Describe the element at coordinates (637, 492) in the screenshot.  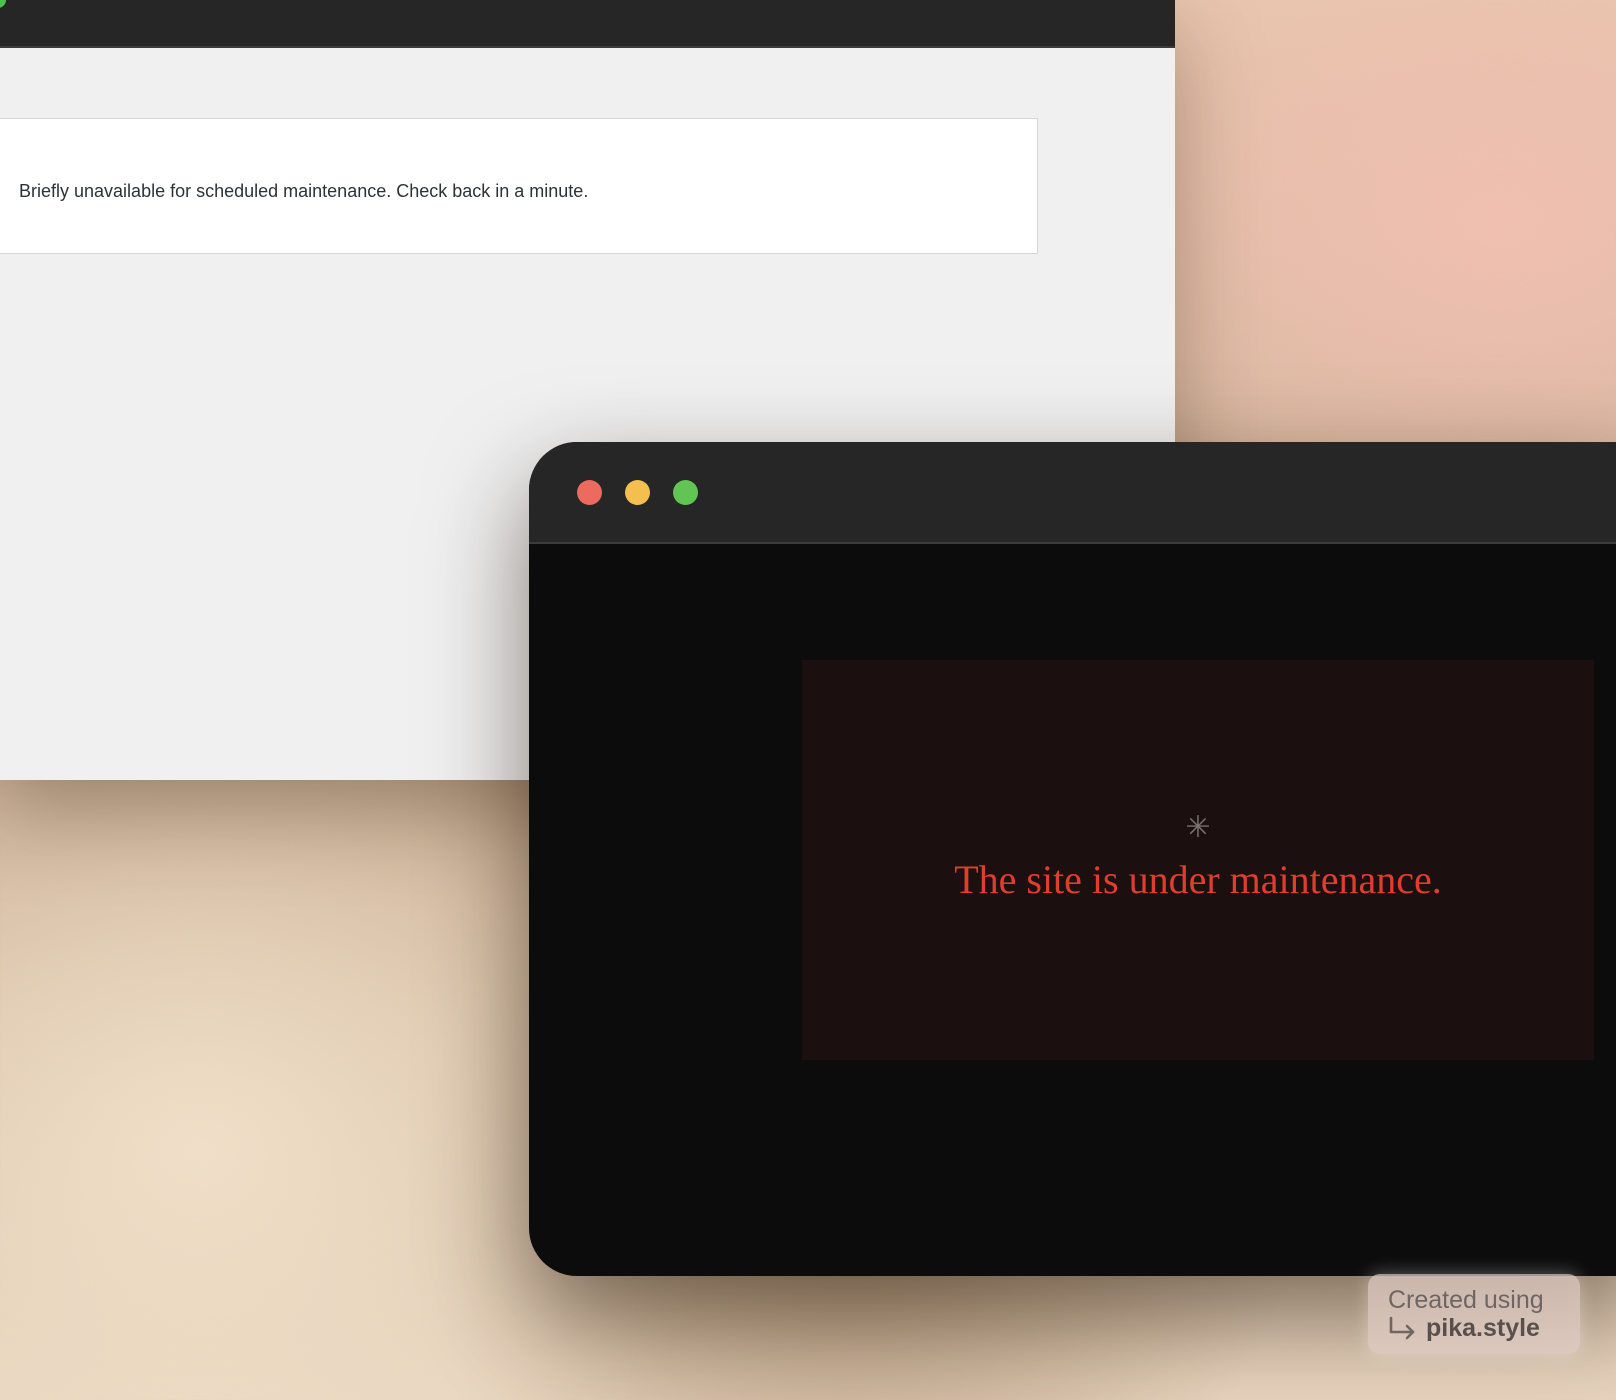
I see `minimize-button` at that location.